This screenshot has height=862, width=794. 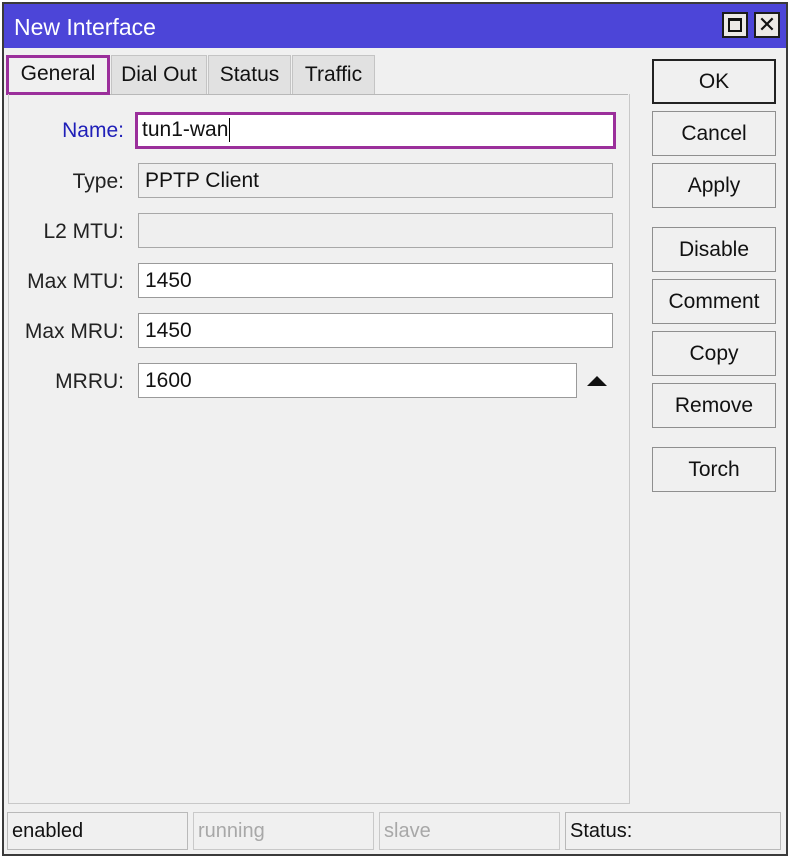 I want to click on text-cursor, so click(x=230, y=130).